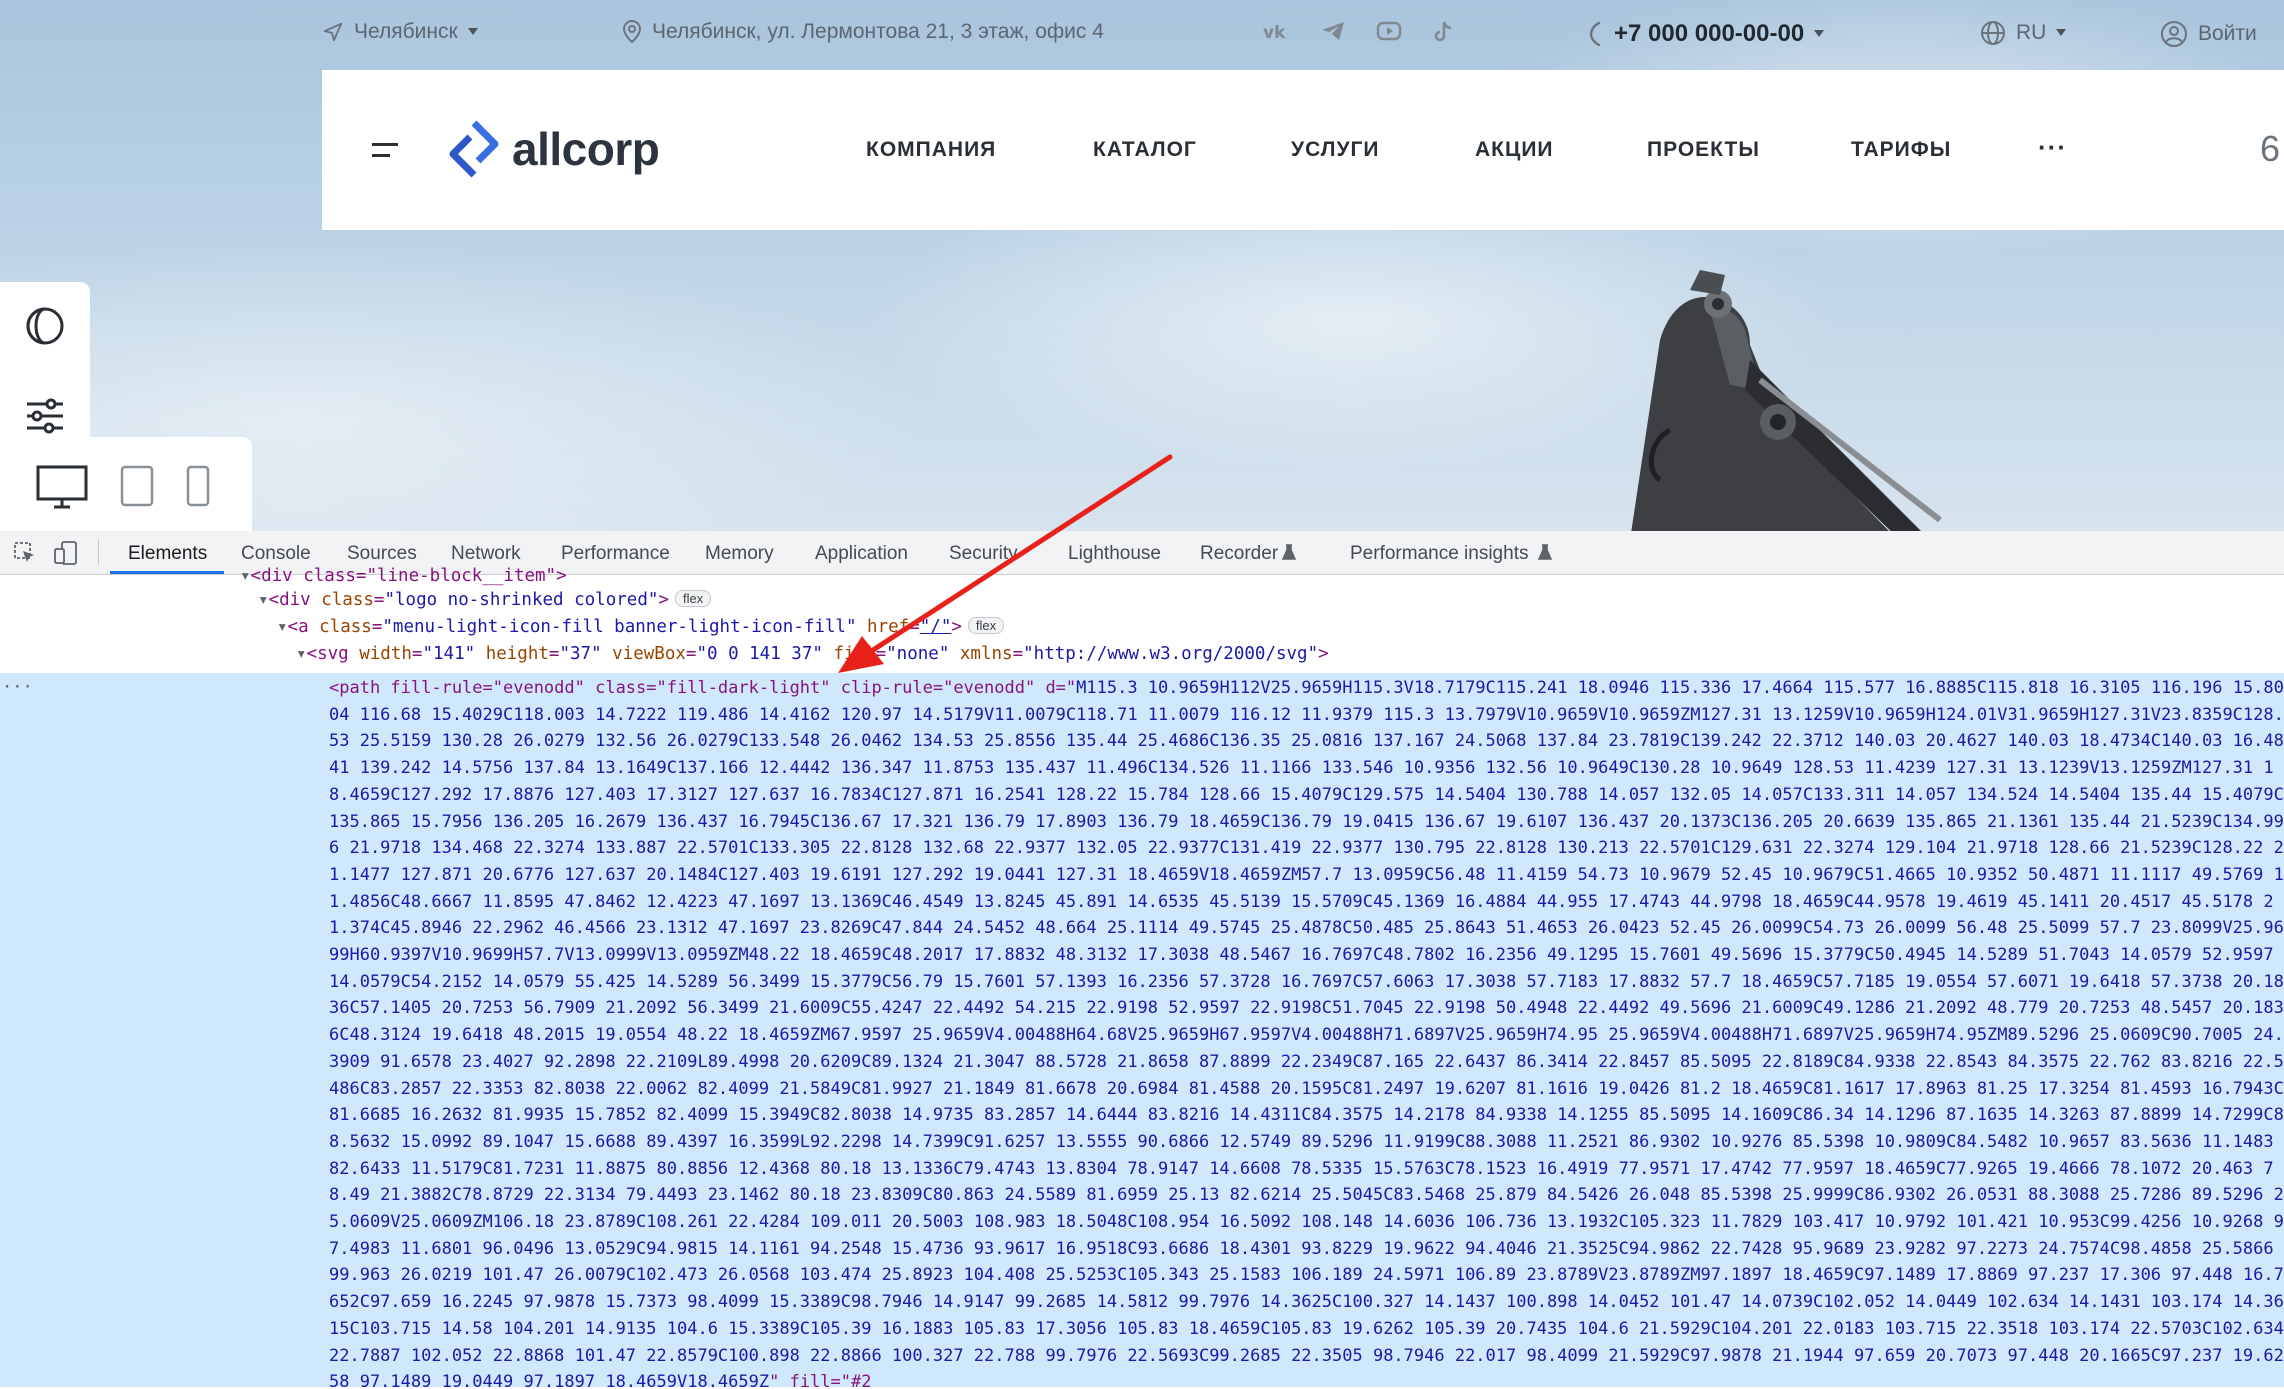  I want to click on vk-icon: vk, so click(1276, 31).